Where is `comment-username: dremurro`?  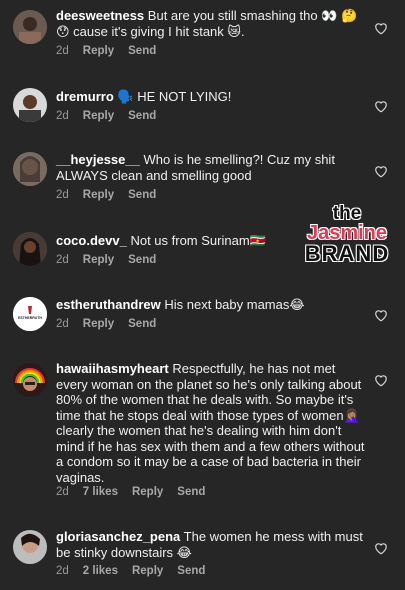 comment-username: dremurro is located at coordinates (85, 96).